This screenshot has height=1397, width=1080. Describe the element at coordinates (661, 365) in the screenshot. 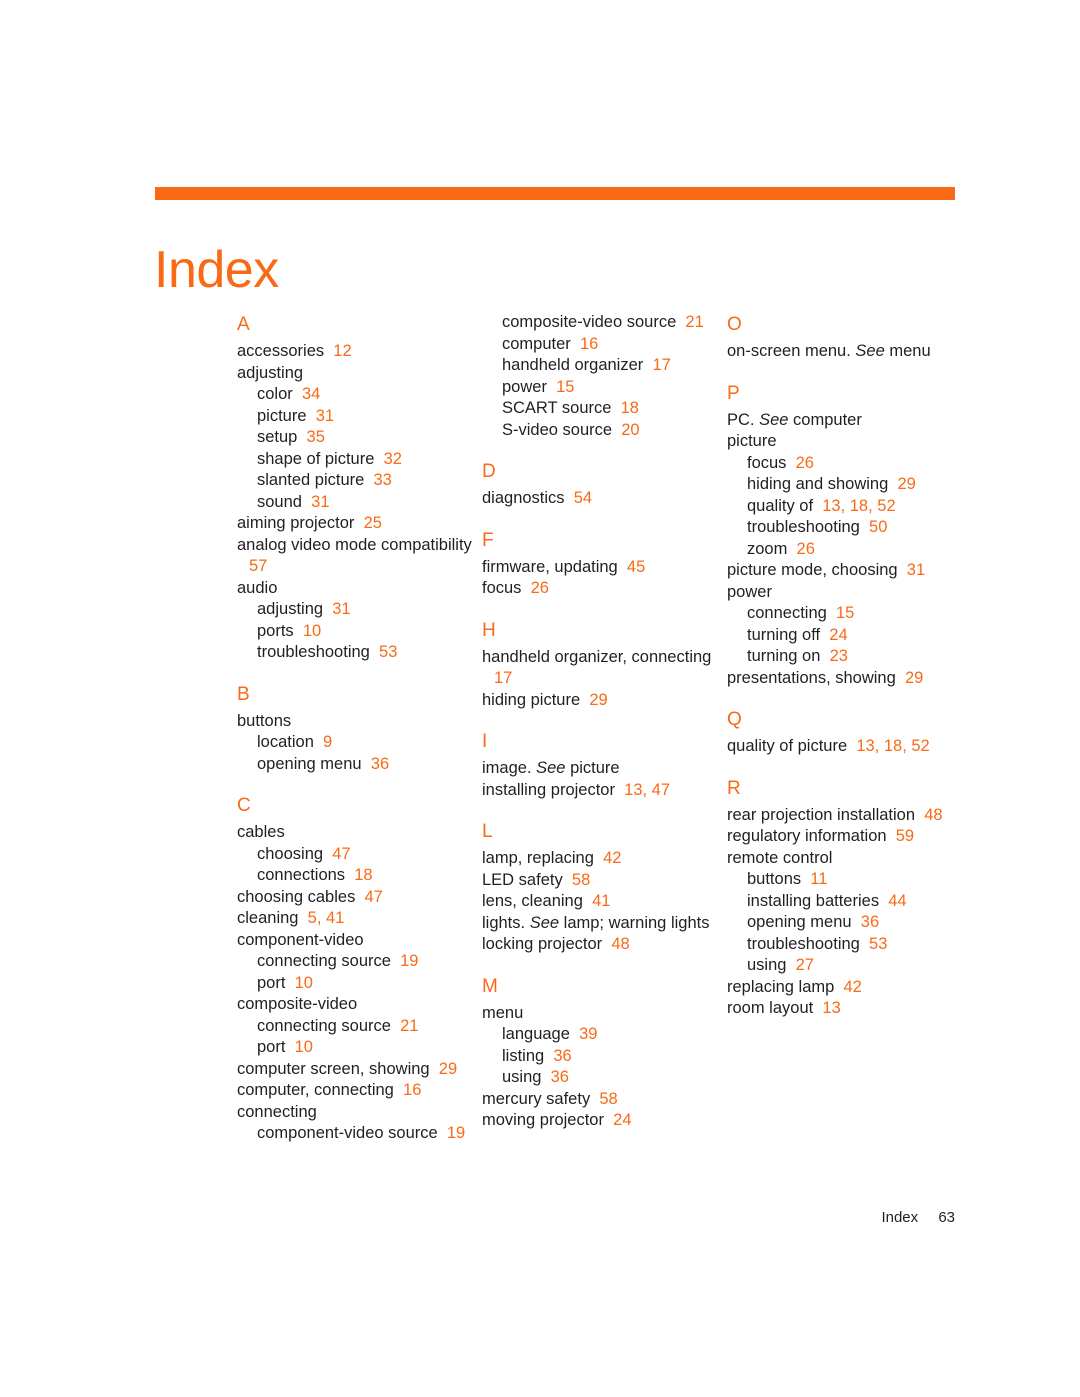

I see `index-entry-pages: 17` at that location.